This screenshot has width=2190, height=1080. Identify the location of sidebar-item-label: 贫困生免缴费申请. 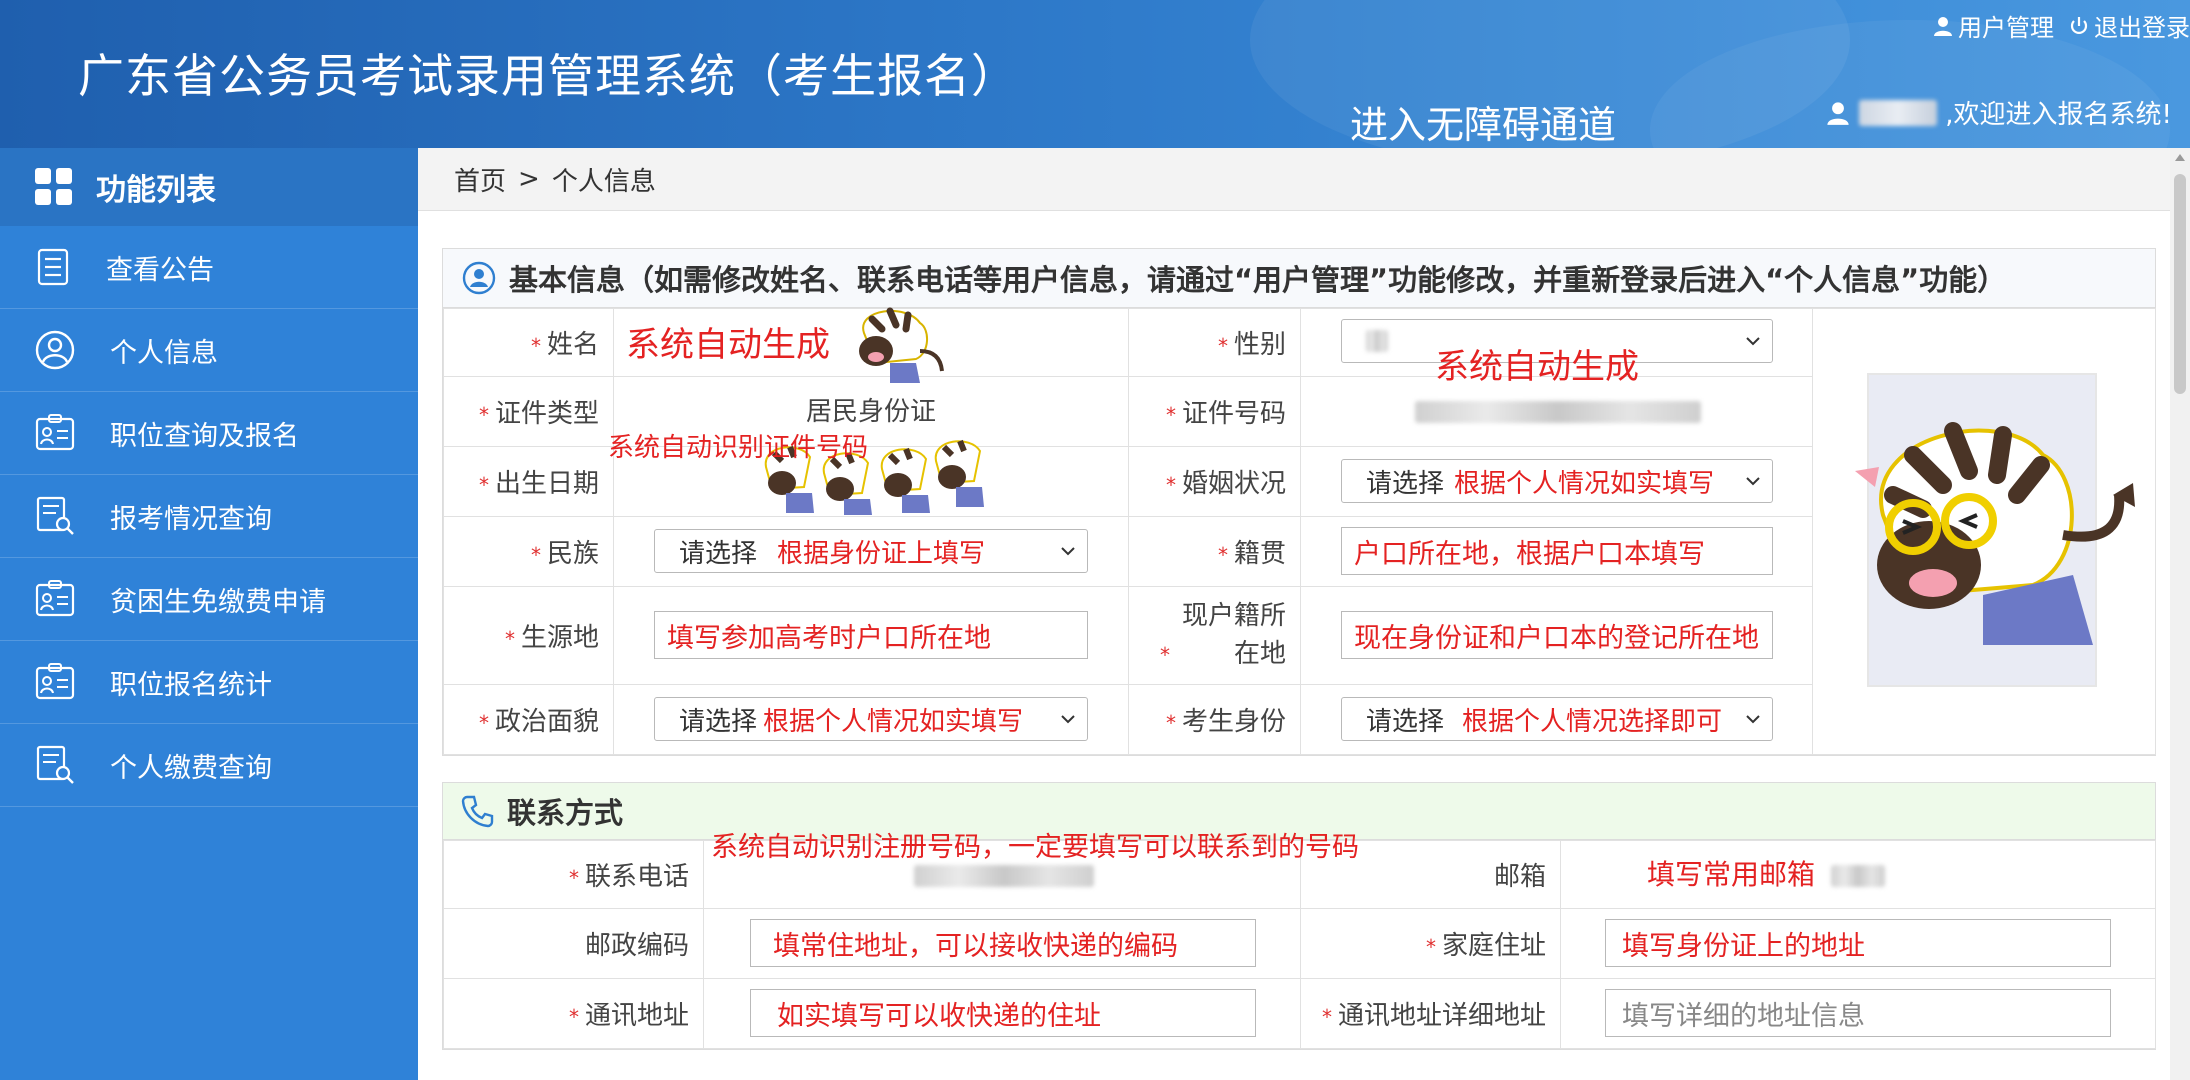
(218, 602).